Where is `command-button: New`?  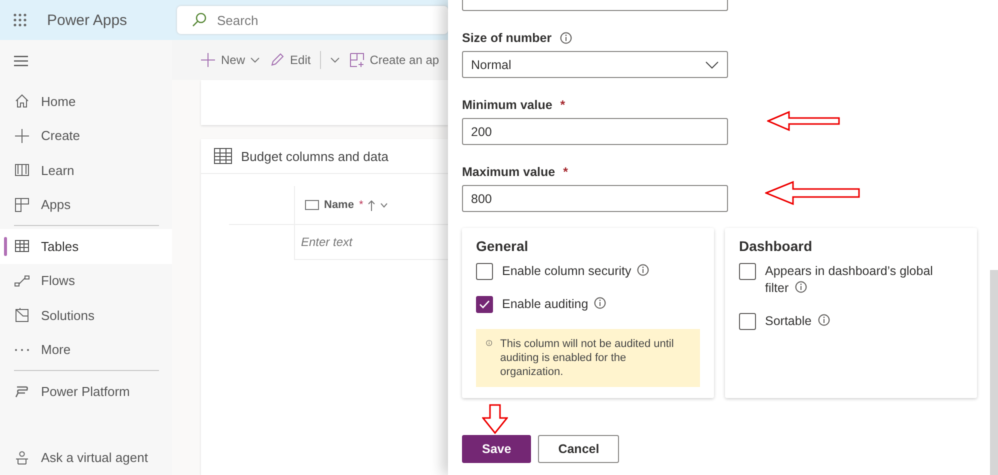
command-button: New is located at coordinates (230, 60).